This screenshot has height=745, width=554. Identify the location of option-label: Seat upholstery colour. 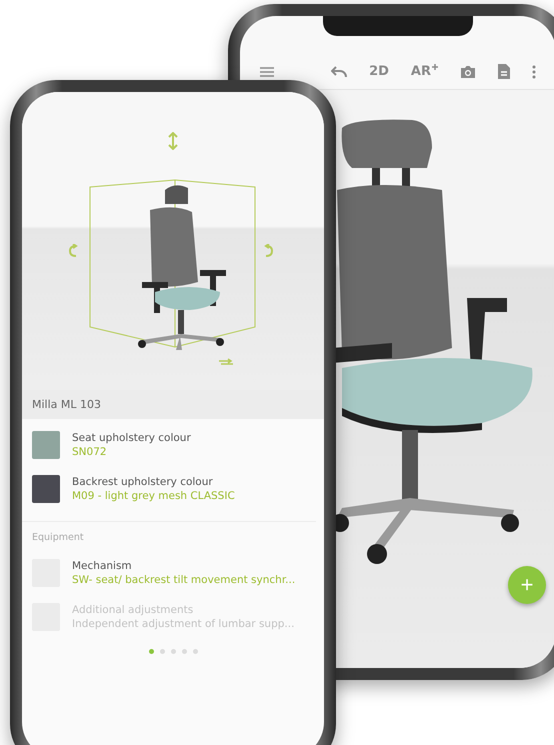
(131, 438).